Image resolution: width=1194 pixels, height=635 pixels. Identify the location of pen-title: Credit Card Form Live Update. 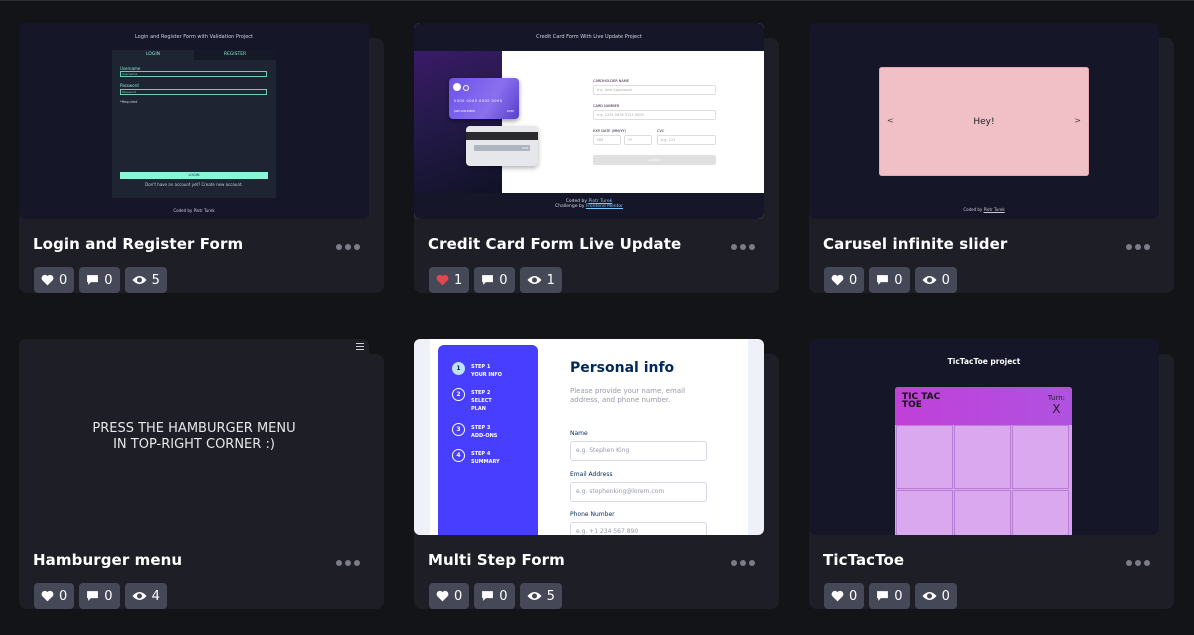
(554, 244).